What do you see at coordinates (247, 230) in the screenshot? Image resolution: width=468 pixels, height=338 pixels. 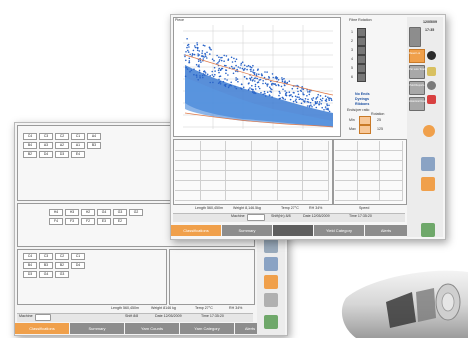 I see `front-tab-summary: Summary` at bounding box center [247, 230].